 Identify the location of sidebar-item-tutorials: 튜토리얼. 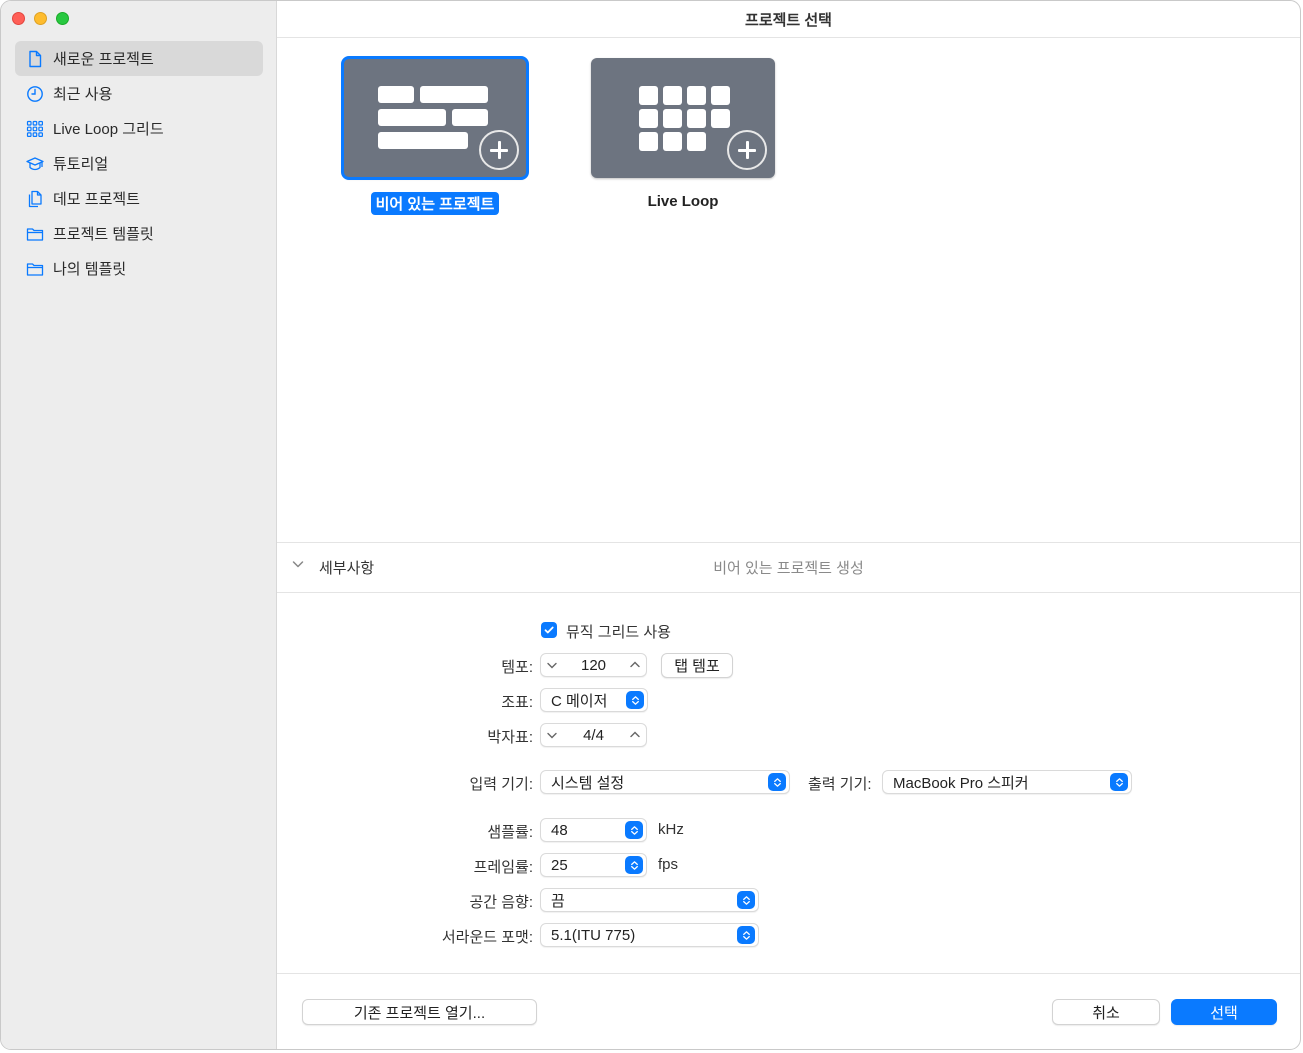
(139, 163).